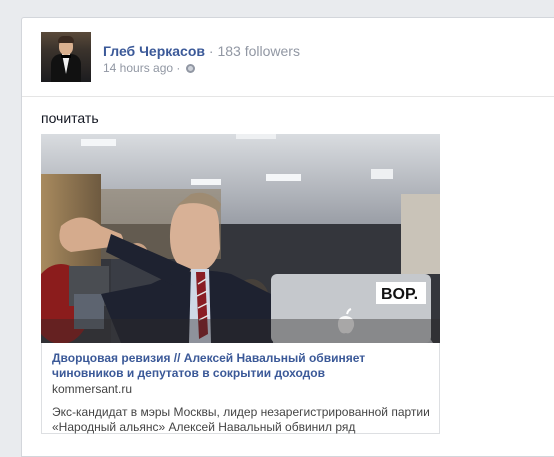 This screenshot has height=457, width=554. Describe the element at coordinates (66, 39) in the screenshot. I see `avatar-hair` at that location.